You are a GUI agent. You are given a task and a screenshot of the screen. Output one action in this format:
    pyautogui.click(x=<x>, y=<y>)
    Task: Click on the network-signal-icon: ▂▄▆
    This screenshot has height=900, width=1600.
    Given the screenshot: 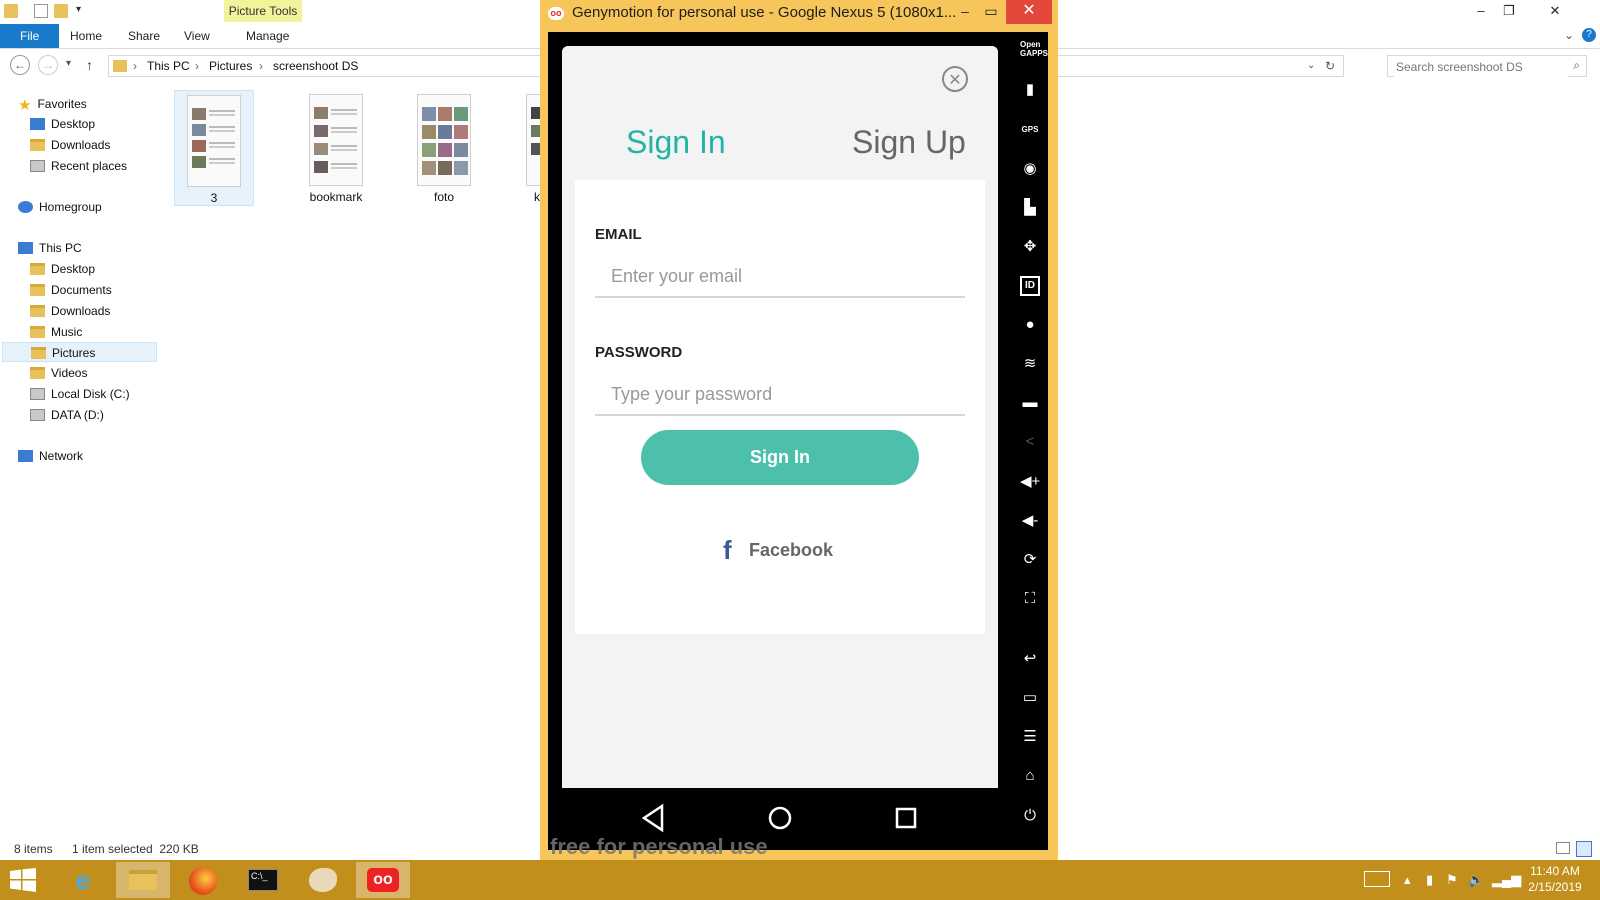 What is the action you would take?
    pyautogui.click(x=1506, y=880)
    